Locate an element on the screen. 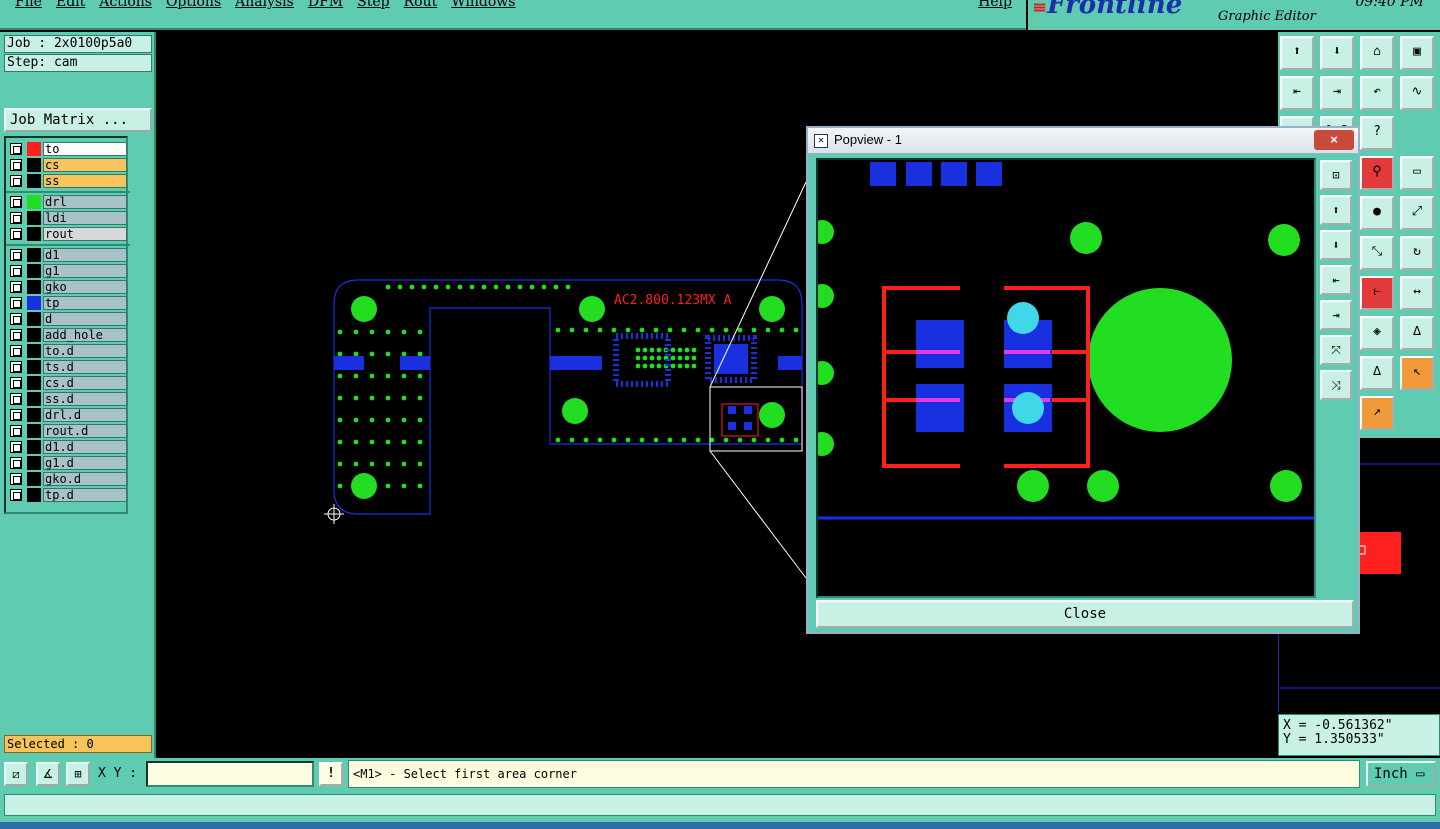  layer-name: g1 is located at coordinates (85, 271).